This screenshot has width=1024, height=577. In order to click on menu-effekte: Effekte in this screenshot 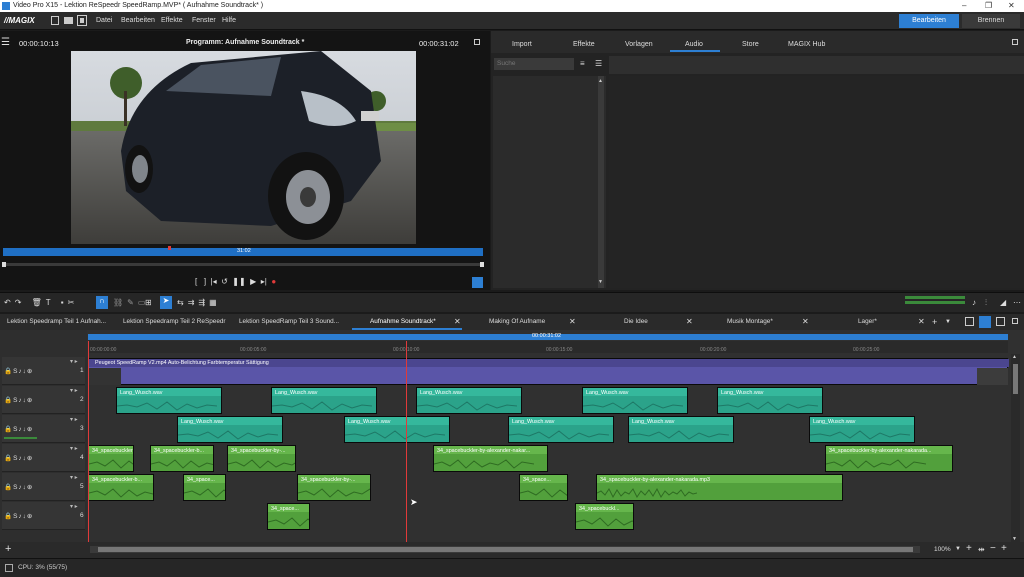, I will do `click(172, 20)`.